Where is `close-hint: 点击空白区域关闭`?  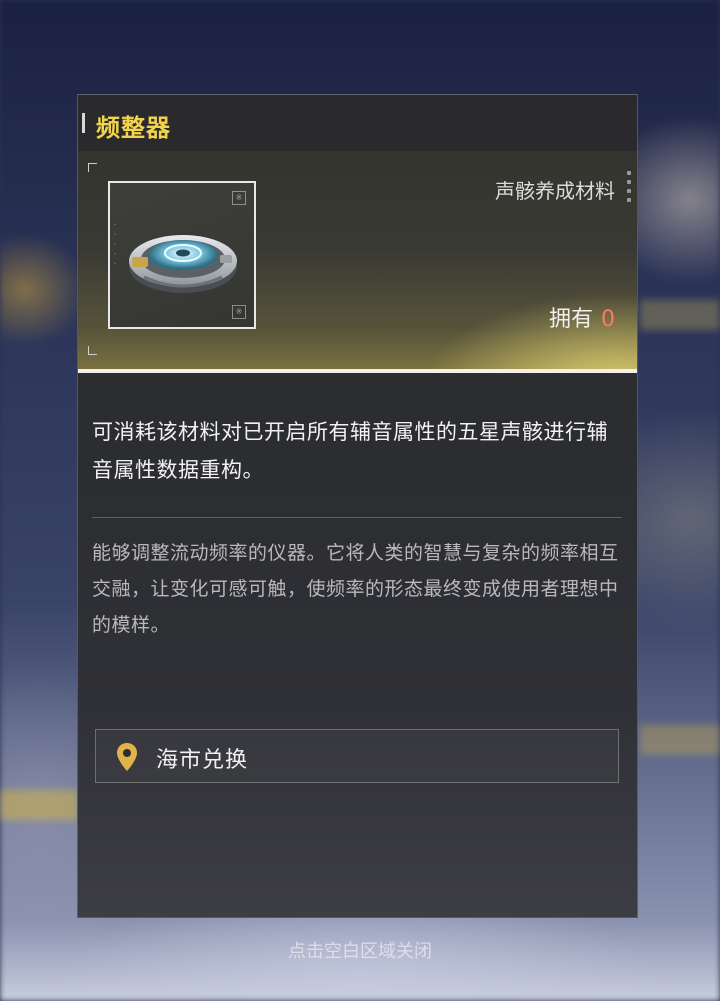
close-hint: 点击空白区域关闭 is located at coordinates (360, 951).